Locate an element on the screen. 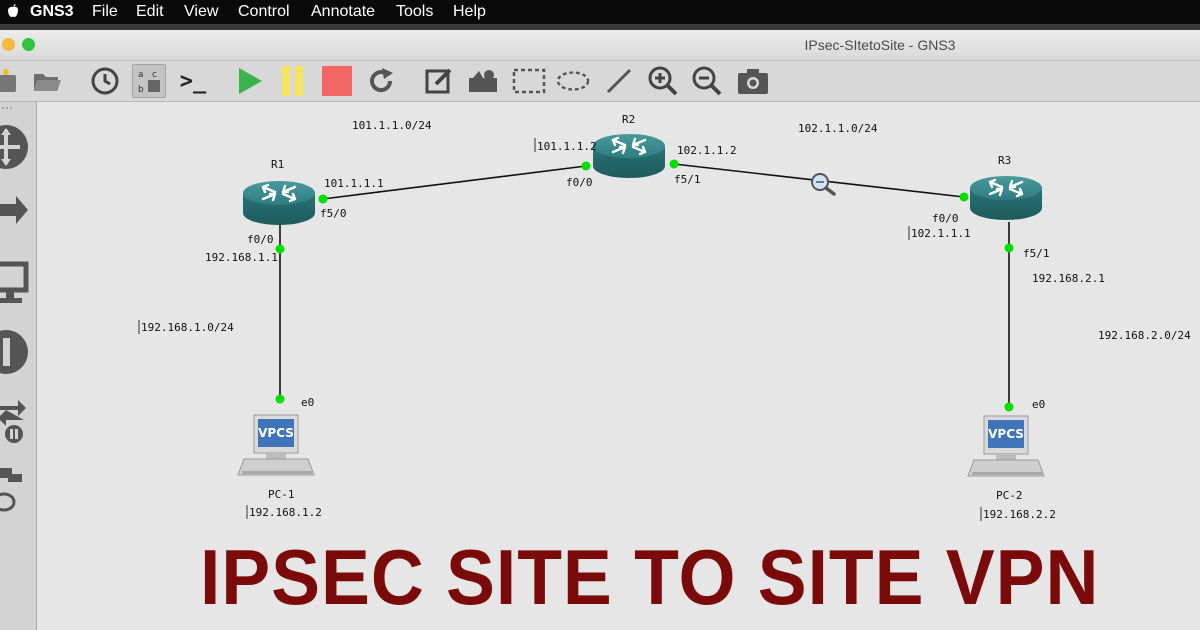  start-all-icon is located at coordinates (249, 81).